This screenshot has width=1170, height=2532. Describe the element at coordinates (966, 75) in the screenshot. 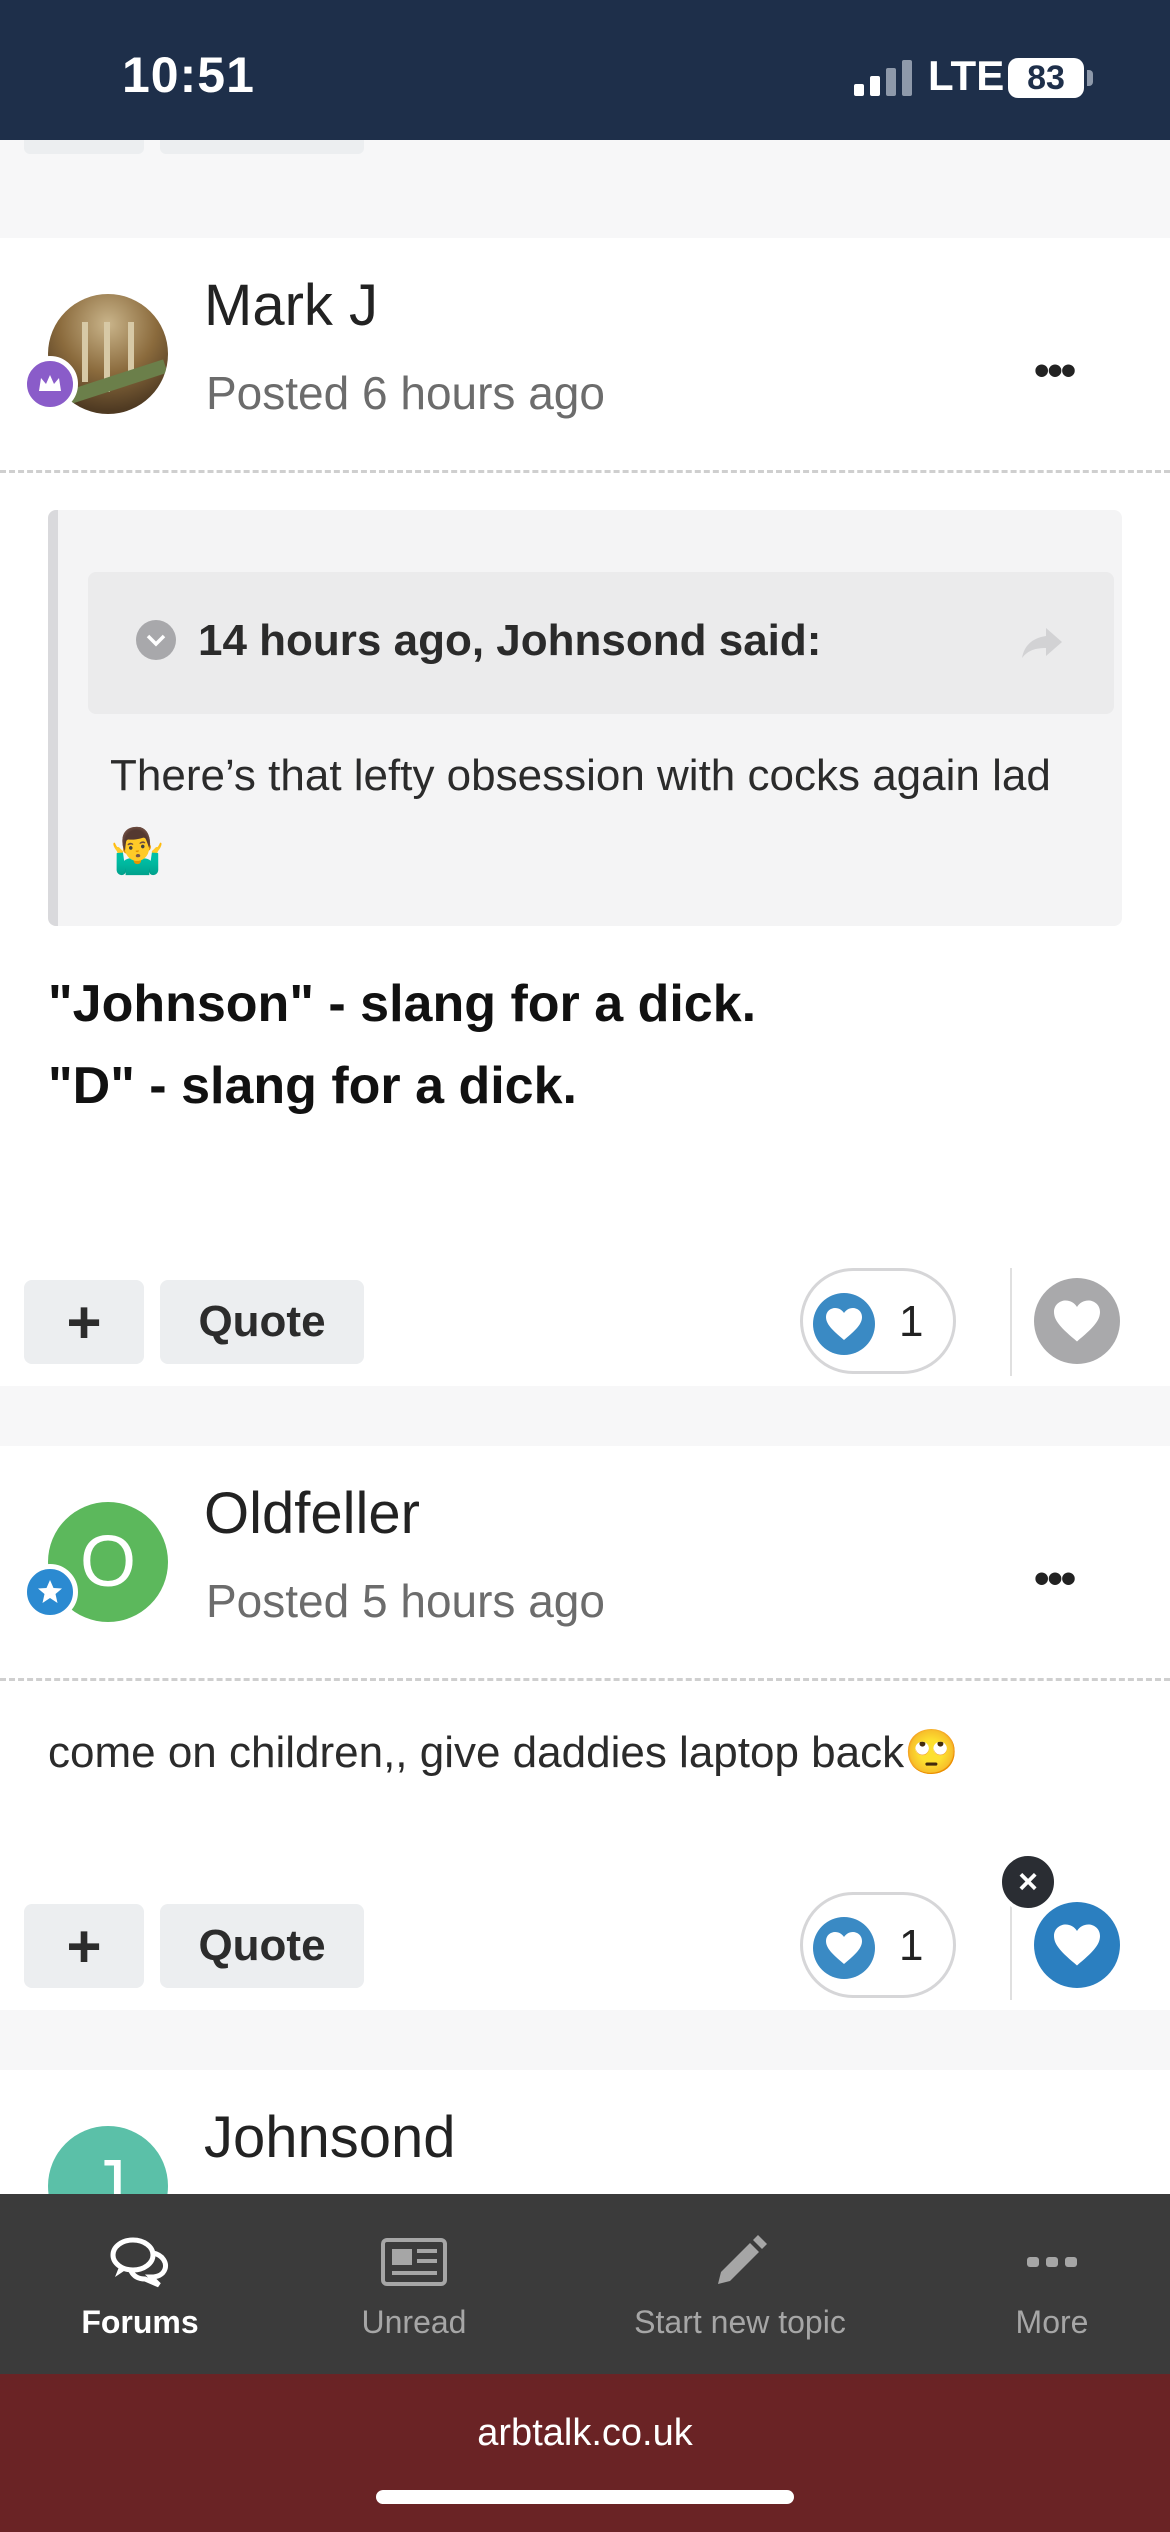

I see `network-type: LTE` at that location.